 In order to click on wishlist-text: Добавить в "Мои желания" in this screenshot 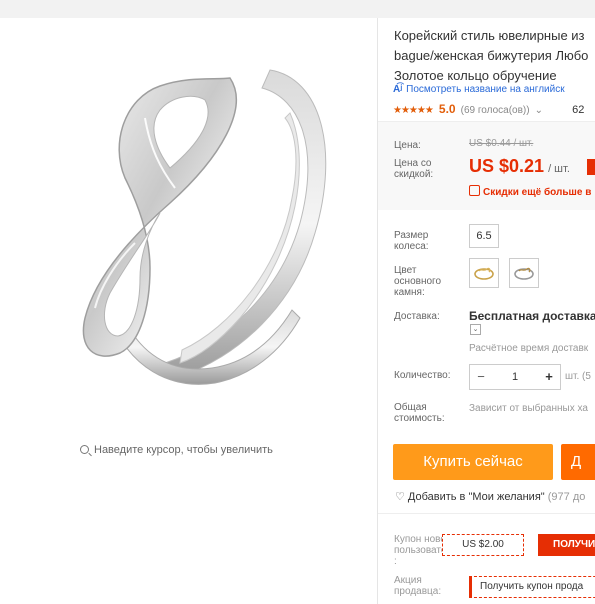, I will do `click(476, 497)`.